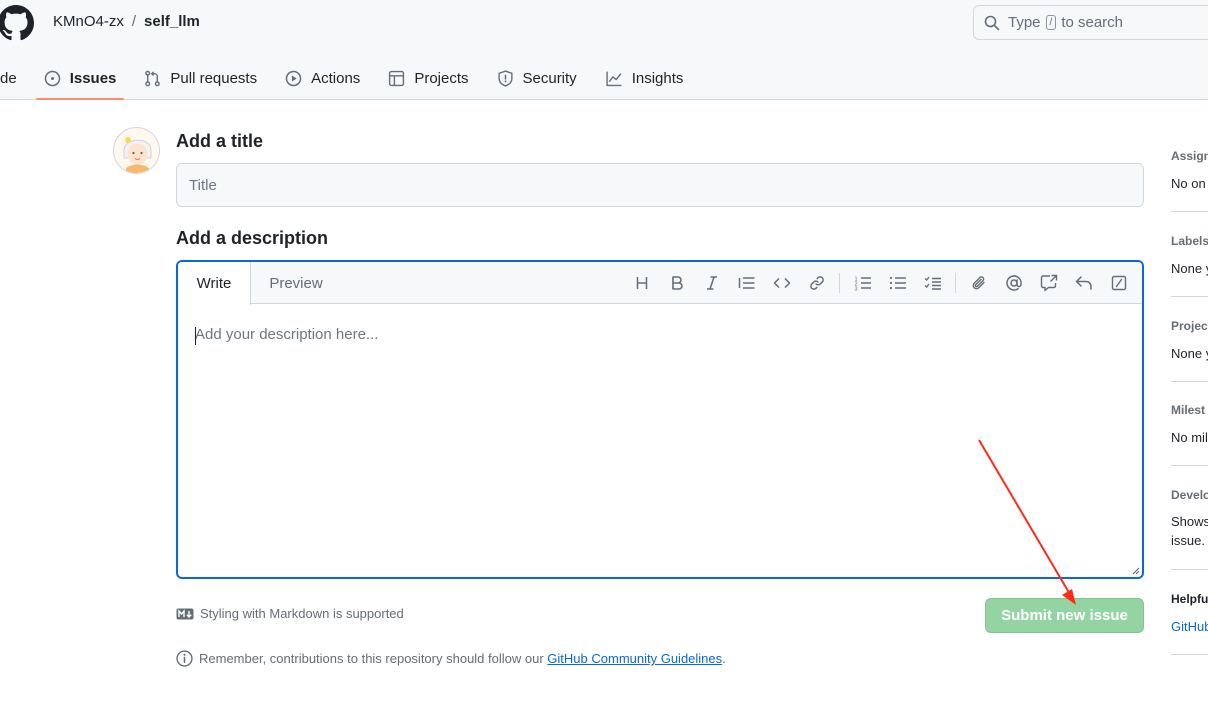 The image size is (1208, 709). Describe the element at coordinates (746, 283) in the screenshot. I see `quote-icon` at that location.